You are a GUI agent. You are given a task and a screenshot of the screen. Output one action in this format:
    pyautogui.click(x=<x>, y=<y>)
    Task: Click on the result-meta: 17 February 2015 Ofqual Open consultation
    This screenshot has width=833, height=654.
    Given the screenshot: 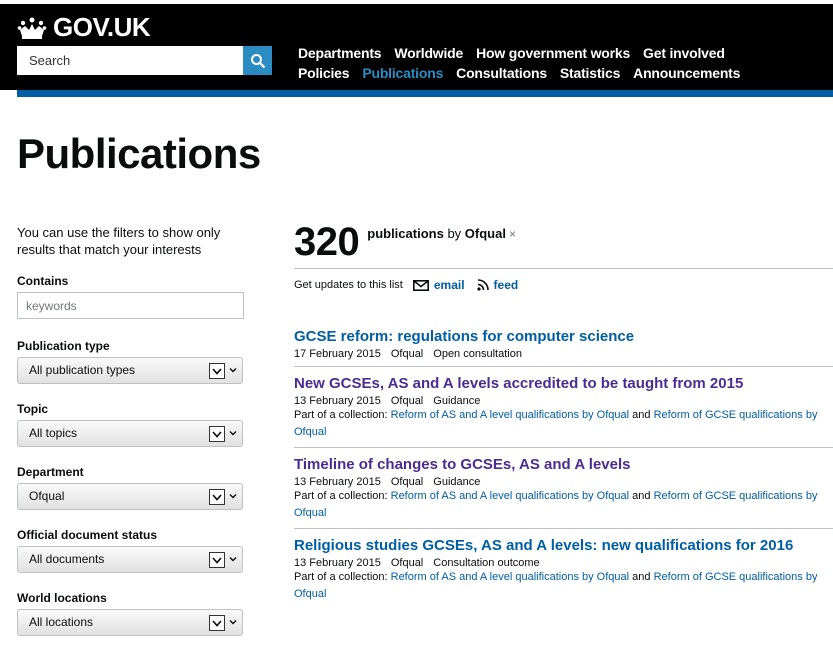 What is the action you would take?
    pyautogui.click(x=563, y=354)
    